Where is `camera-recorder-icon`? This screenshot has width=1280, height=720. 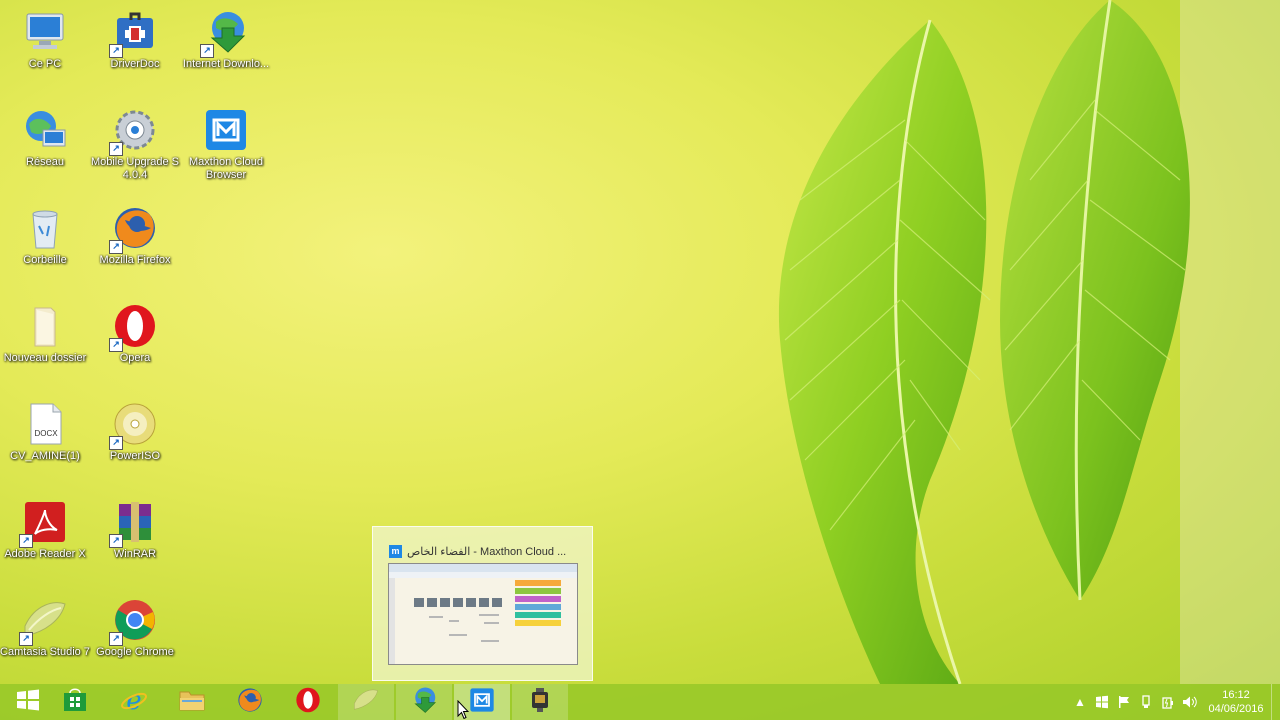
camera-recorder-icon is located at coordinates (540, 702).